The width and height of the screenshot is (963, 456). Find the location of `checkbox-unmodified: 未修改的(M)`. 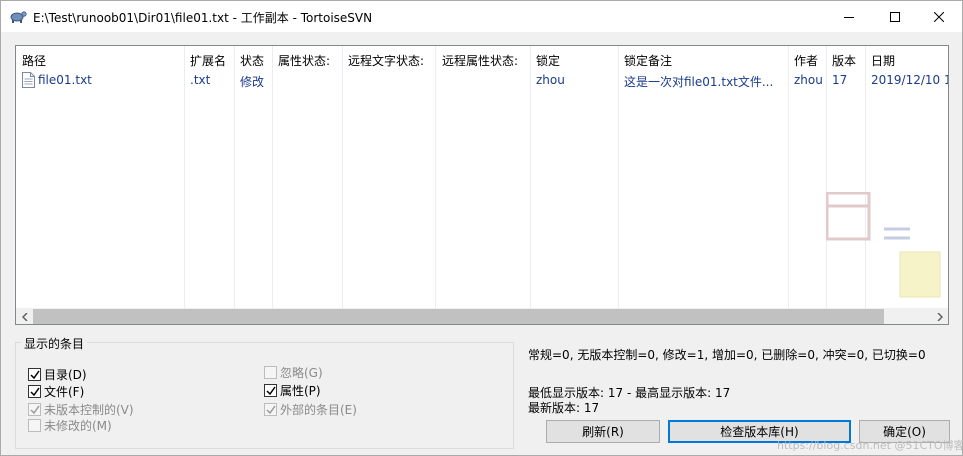

checkbox-unmodified: 未修改的(M) is located at coordinates (70, 425).